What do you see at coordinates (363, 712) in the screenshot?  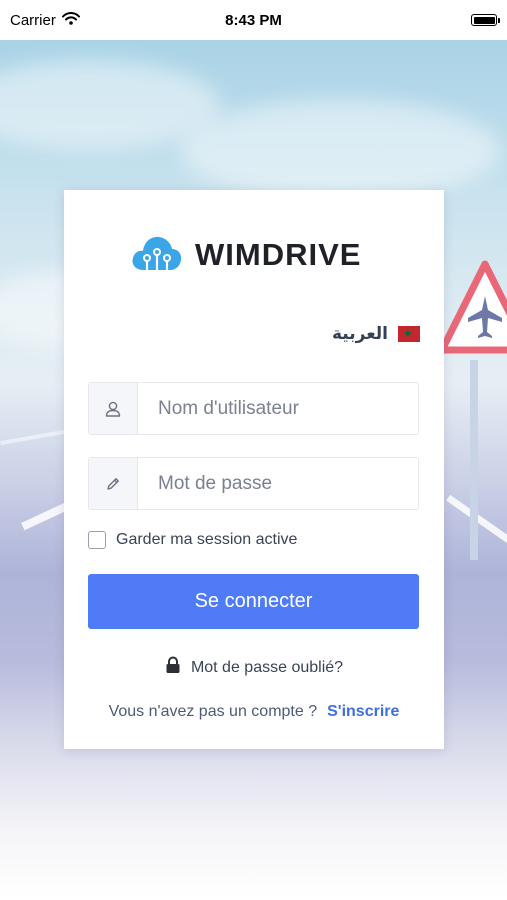 I see `signup-link: S'inscrire` at bounding box center [363, 712].